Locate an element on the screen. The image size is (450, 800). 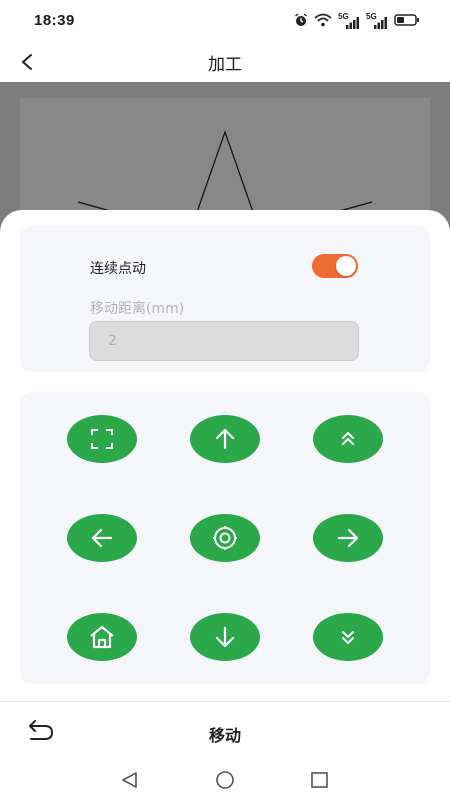
frame-corners-icon is located at coordinates (102, 439).